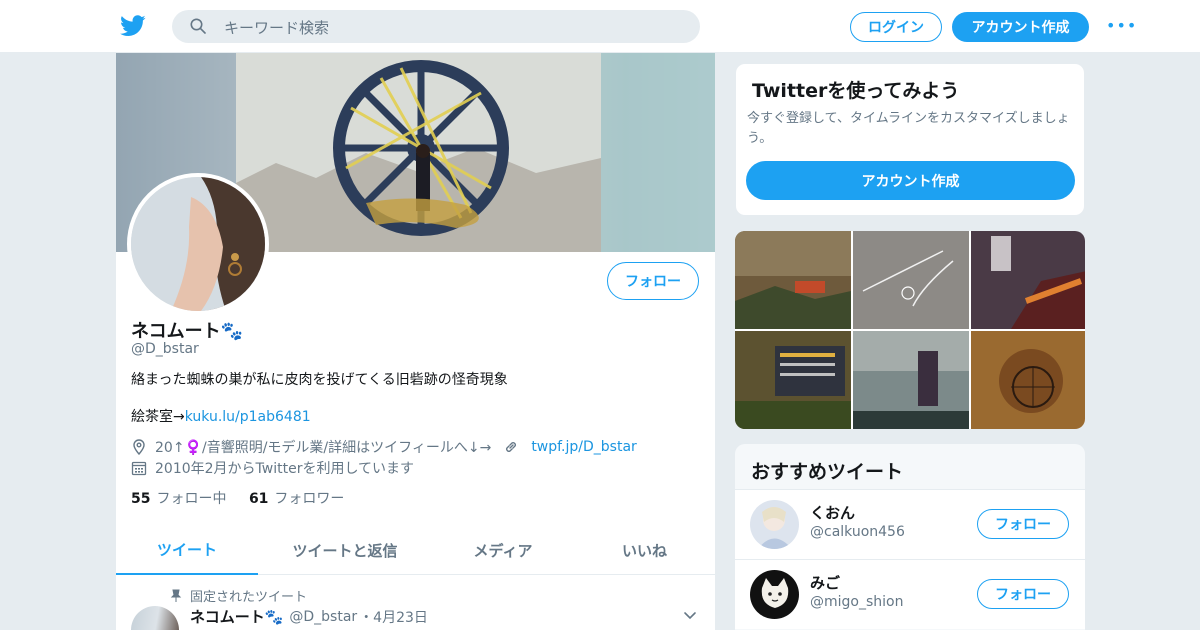  Describe the element at coordinates (323, 616) in the screenshot. I see `tweet-author-handle: @D_bstar` at that location.